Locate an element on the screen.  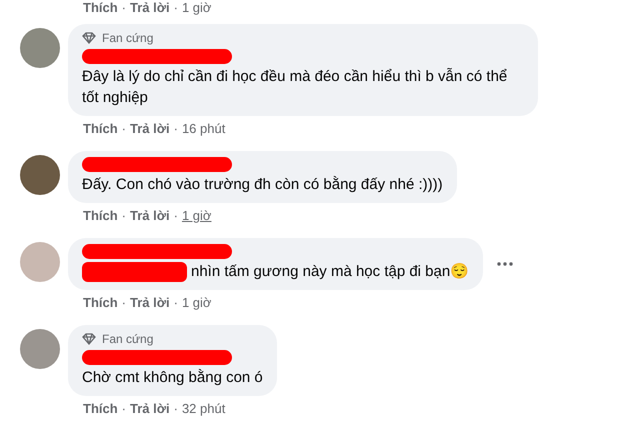
comment-text: Chờ cmt không bằng con ó is located at coordinates (172, 378).